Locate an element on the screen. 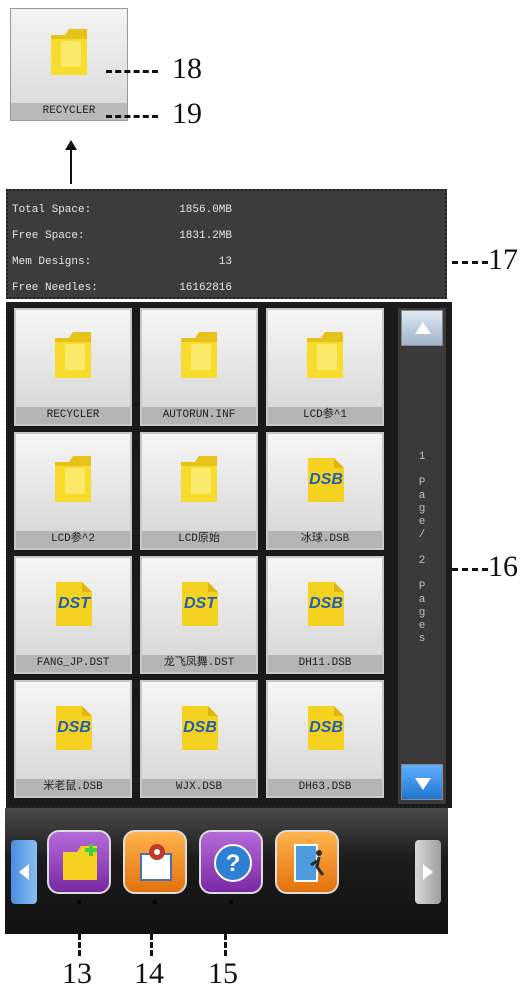 The width and height of the screenshot is (525, 991). file-name: FANG_JP.DST is located at coordinates (73, 663).